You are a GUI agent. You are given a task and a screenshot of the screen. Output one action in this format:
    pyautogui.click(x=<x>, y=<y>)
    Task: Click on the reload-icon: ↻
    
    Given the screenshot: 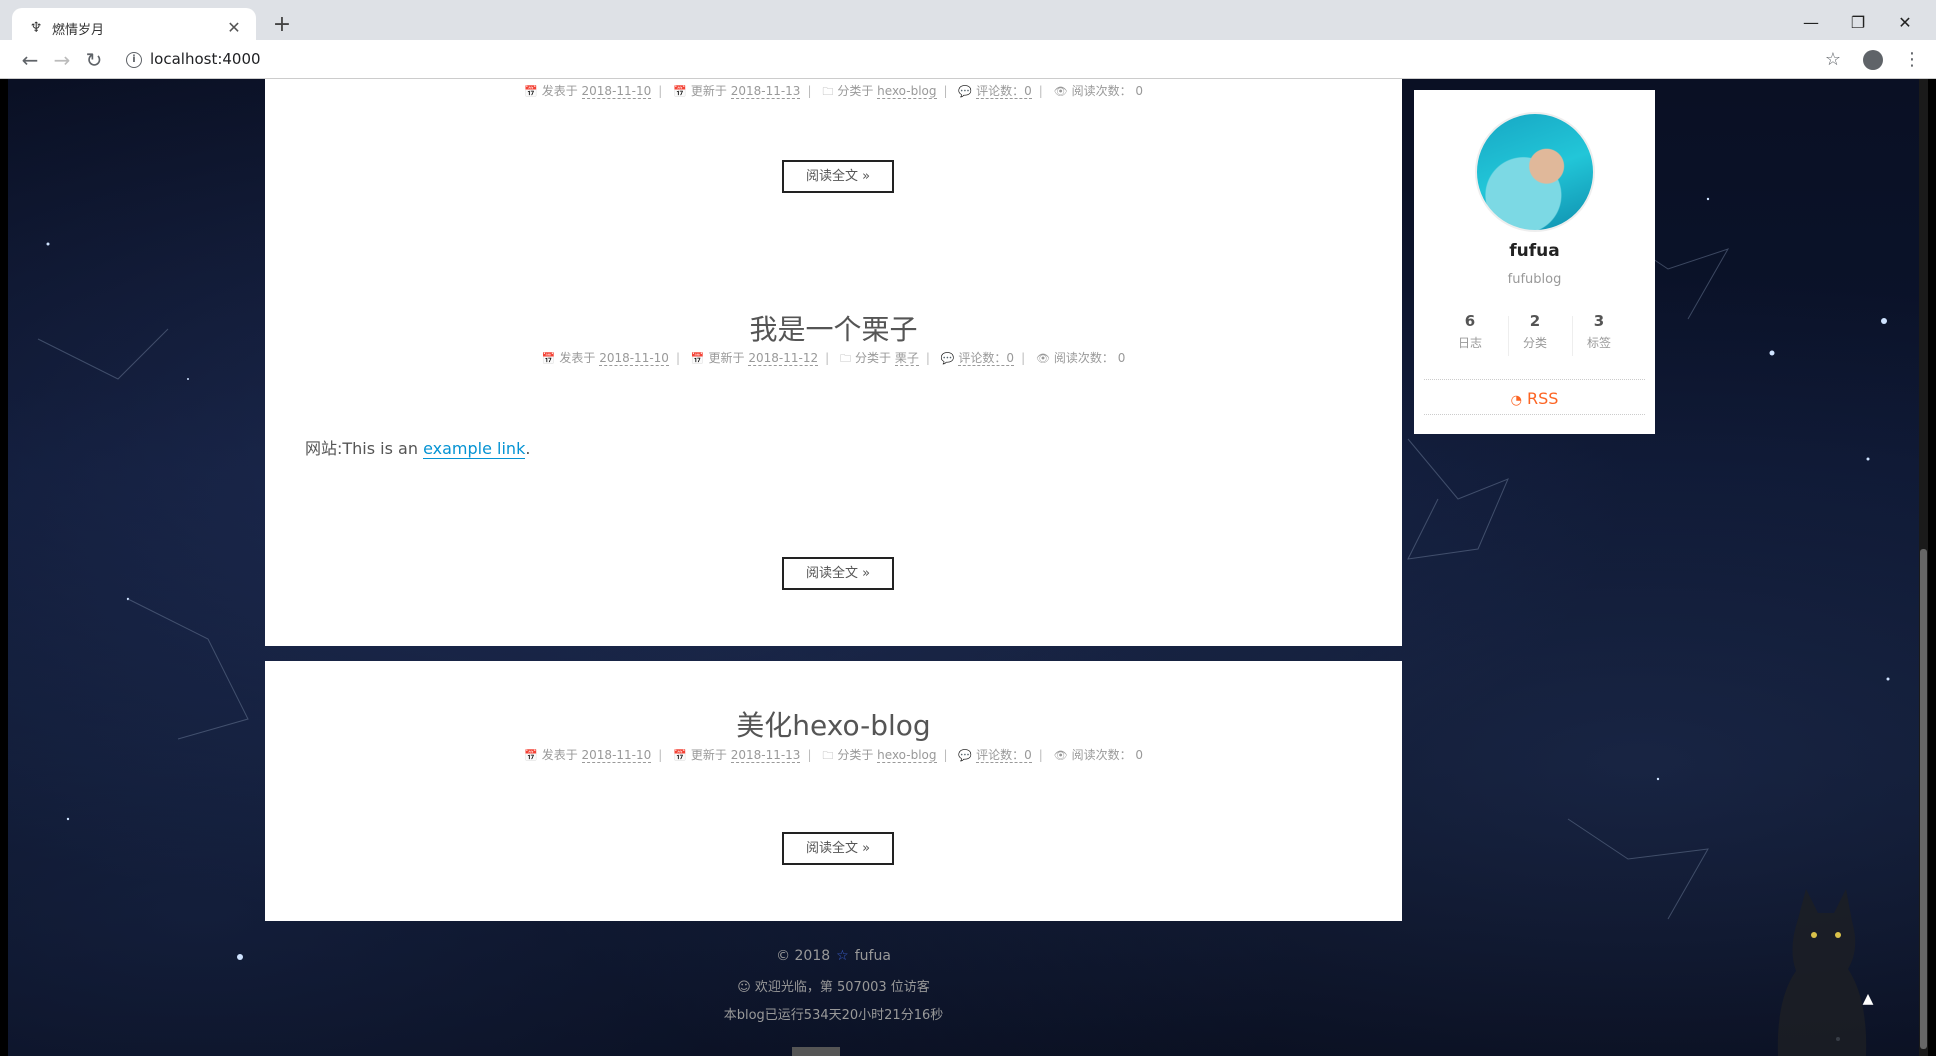 What is the action you would take?
    pyautogui.click(x=94, y=60)
    